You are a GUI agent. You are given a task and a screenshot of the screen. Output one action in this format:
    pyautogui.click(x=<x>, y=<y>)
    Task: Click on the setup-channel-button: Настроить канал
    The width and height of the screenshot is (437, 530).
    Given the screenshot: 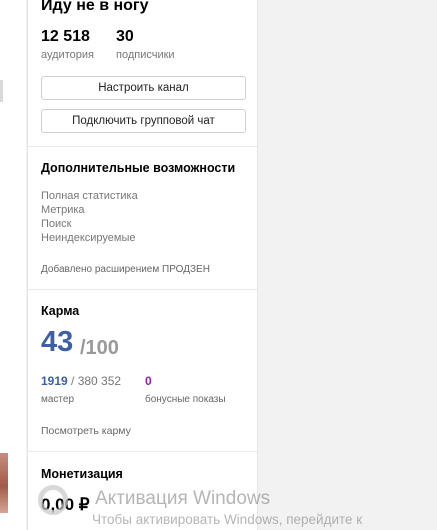 What is the action you would take?
    pyautogui.click(x=143, y=88)
    